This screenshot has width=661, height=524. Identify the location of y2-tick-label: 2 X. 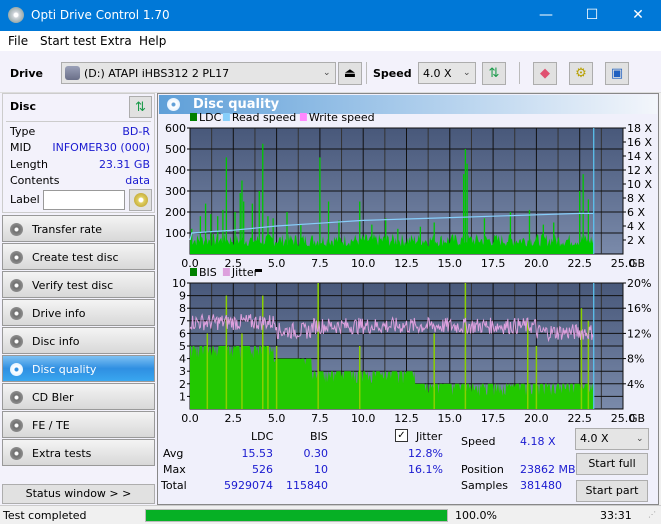
(636, 240).